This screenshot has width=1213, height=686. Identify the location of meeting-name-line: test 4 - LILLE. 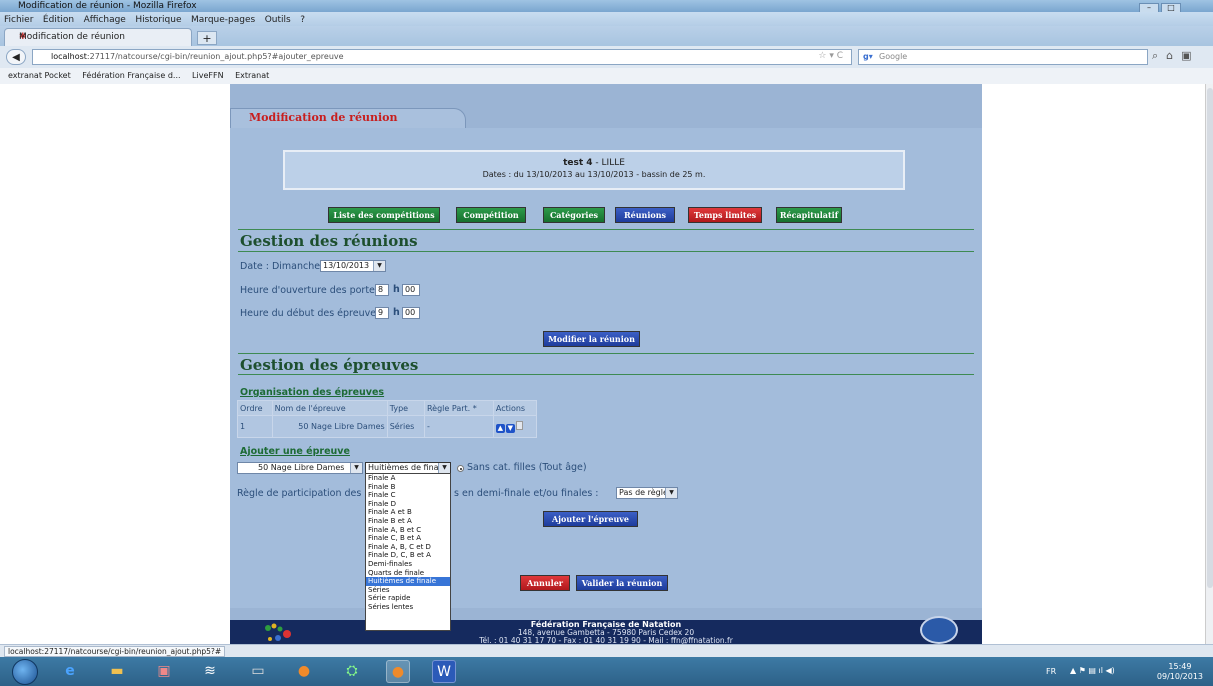
(594, 163).